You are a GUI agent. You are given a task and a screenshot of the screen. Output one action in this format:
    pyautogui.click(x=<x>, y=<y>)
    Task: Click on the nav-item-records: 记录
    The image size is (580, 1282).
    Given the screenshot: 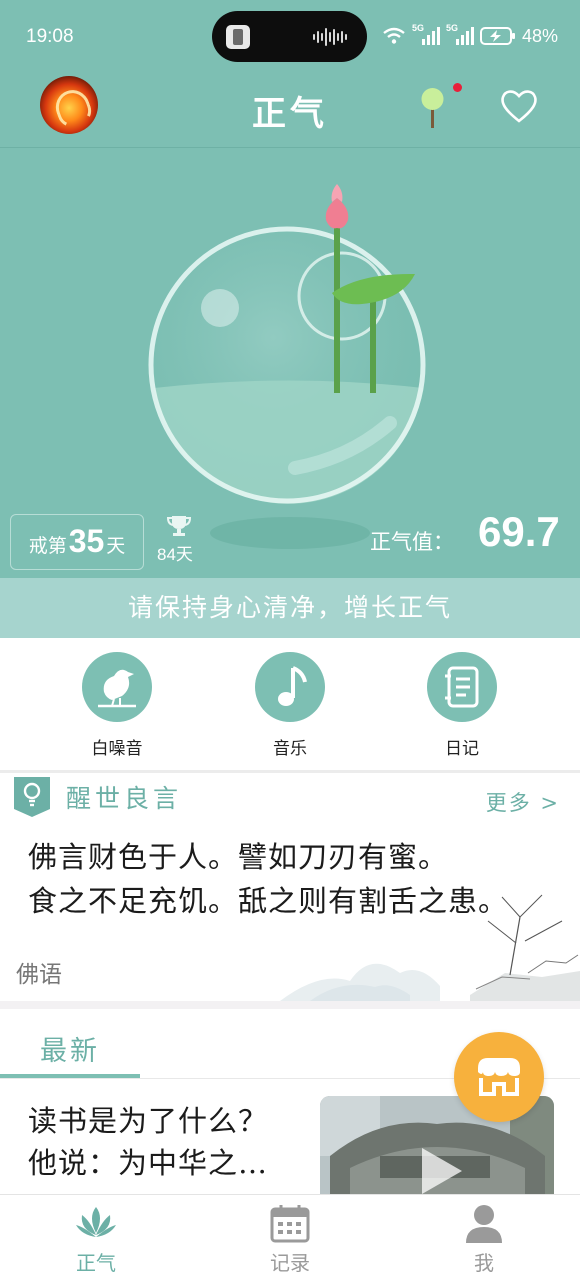 What is the action you would take?
    pyautogui.click(x=290, y=1239)
    